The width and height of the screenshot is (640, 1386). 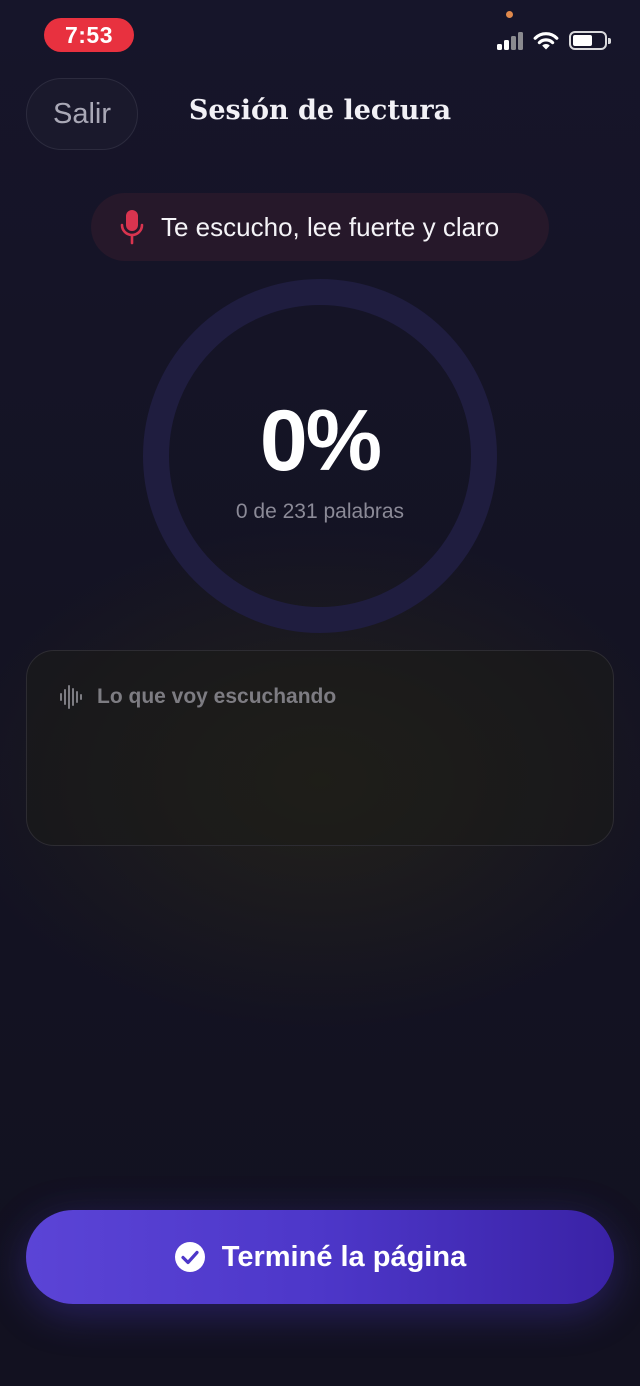 I want to click on progress-word-count: 0 de 231 palabras, so click(x=320, y=511).